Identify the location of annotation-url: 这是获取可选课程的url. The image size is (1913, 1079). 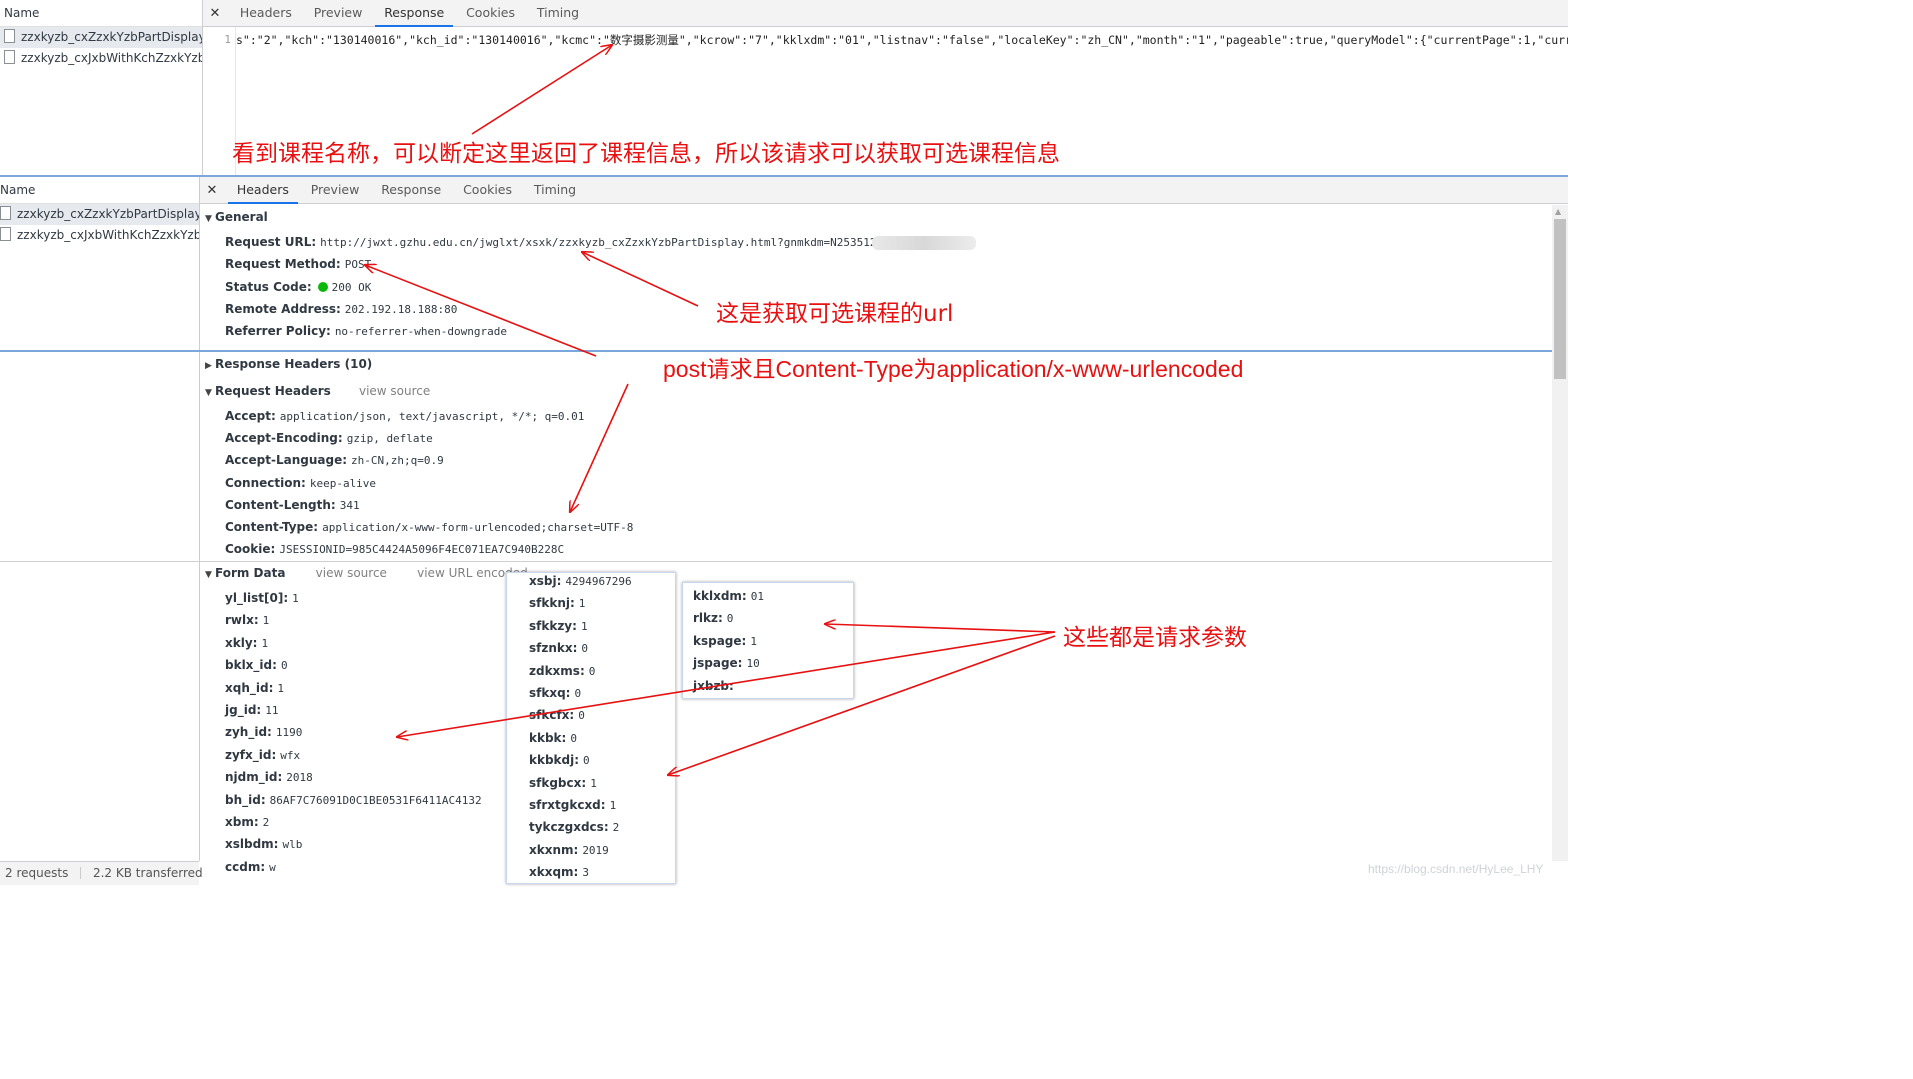
(835, 314).